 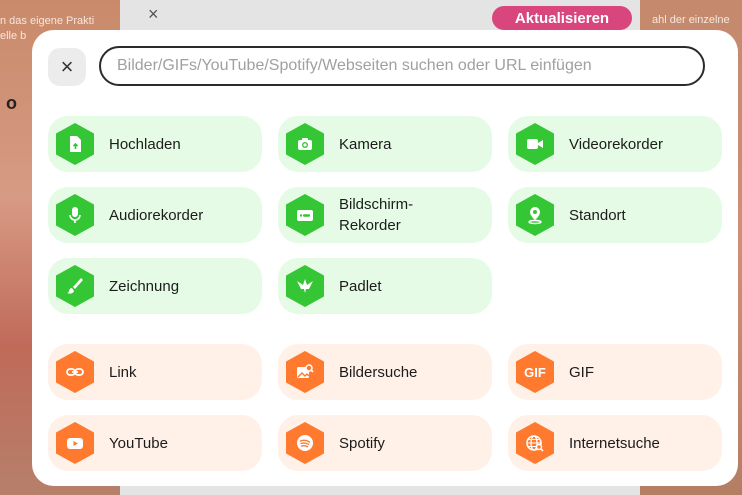 I want to click on video-camera-icon, so click(x=535, y=144).